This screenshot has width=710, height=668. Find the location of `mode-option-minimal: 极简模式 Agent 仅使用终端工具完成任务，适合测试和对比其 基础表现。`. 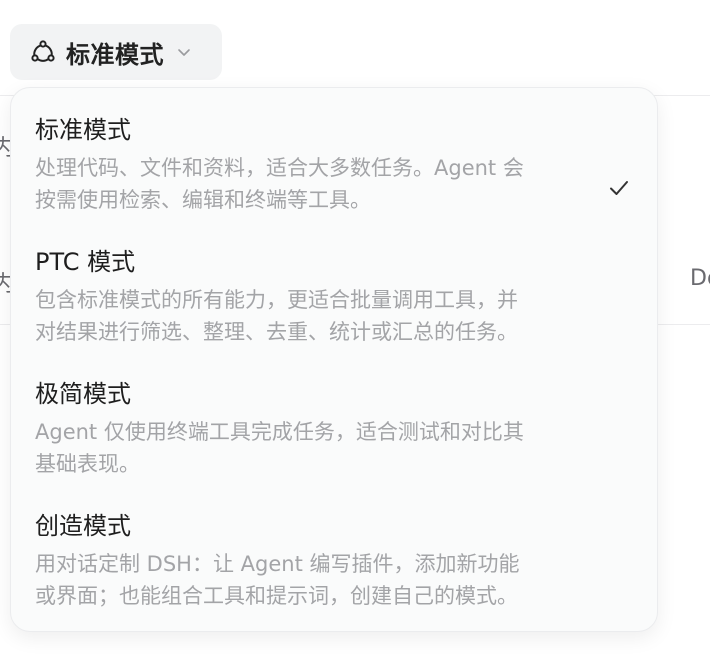

mode-option-minimal: 极简模式 Agent 仅使用终端工具完成任务，适合测试和对比其 基础表现。 is located at coordinates (334, 429).